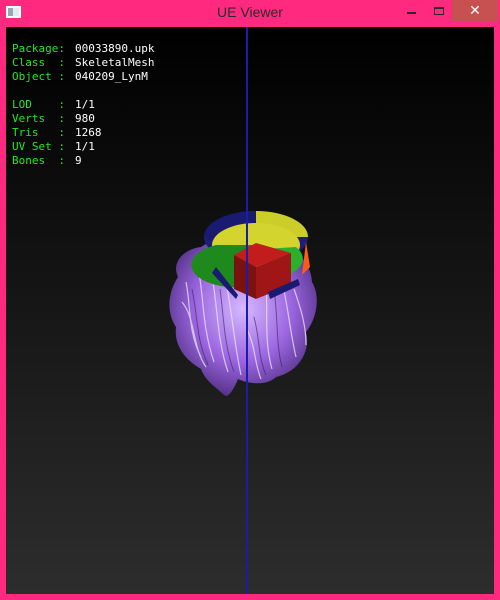 The height and width of the screenshot is (600, 500). I want to click on info-label: LOD :, so click(38, 104).